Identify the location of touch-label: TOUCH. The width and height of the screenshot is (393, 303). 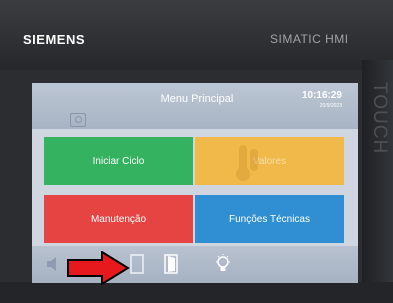
(379, 118).